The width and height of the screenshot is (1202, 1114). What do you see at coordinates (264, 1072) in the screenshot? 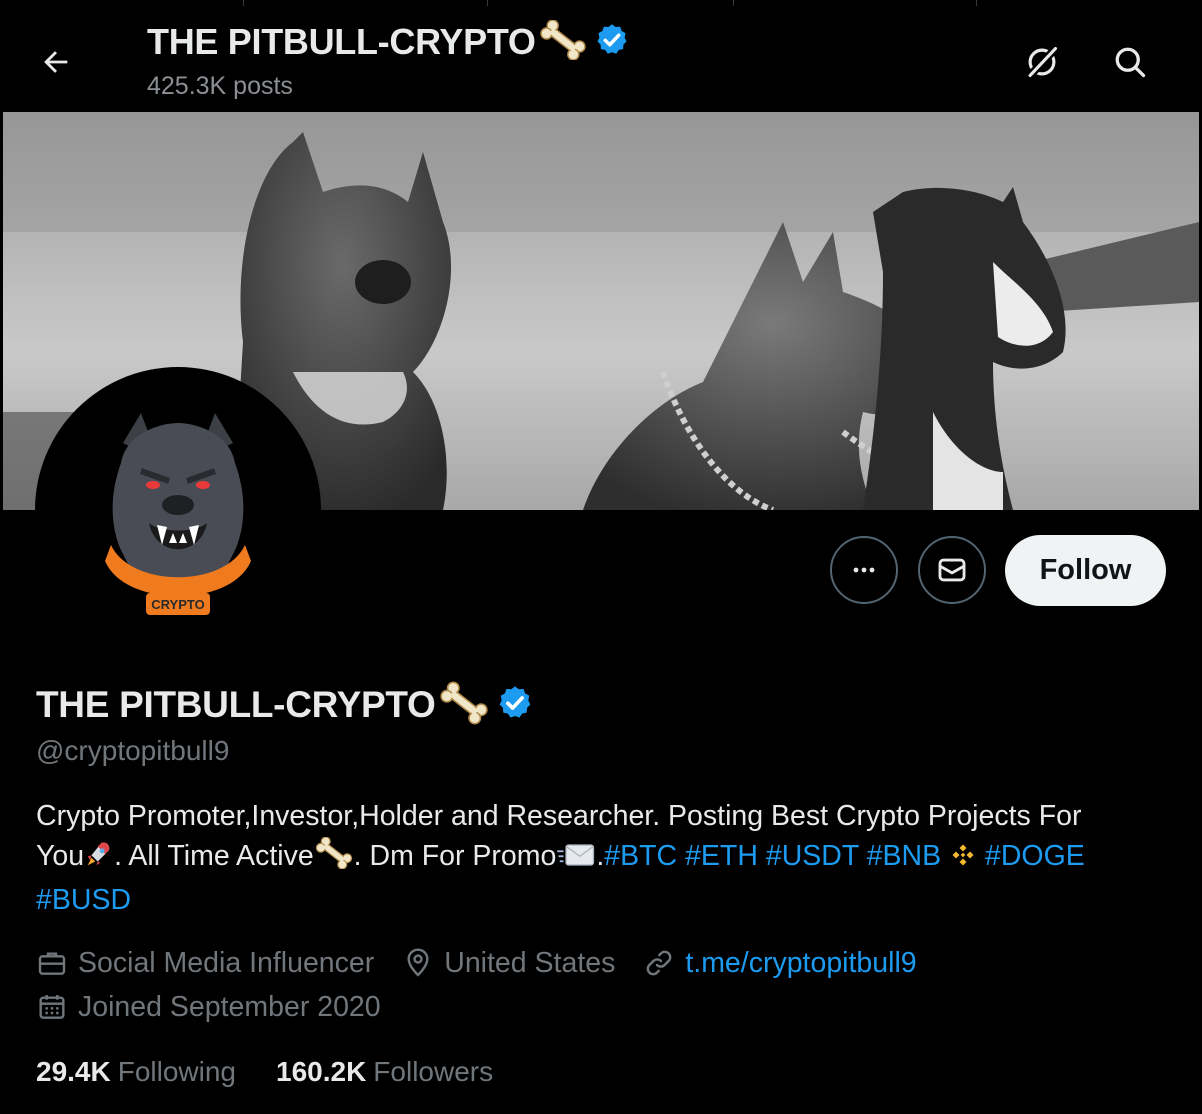
I see `follow-stats: 29.4K Following 160.2K Followers` at bounding box center [264, 1072].